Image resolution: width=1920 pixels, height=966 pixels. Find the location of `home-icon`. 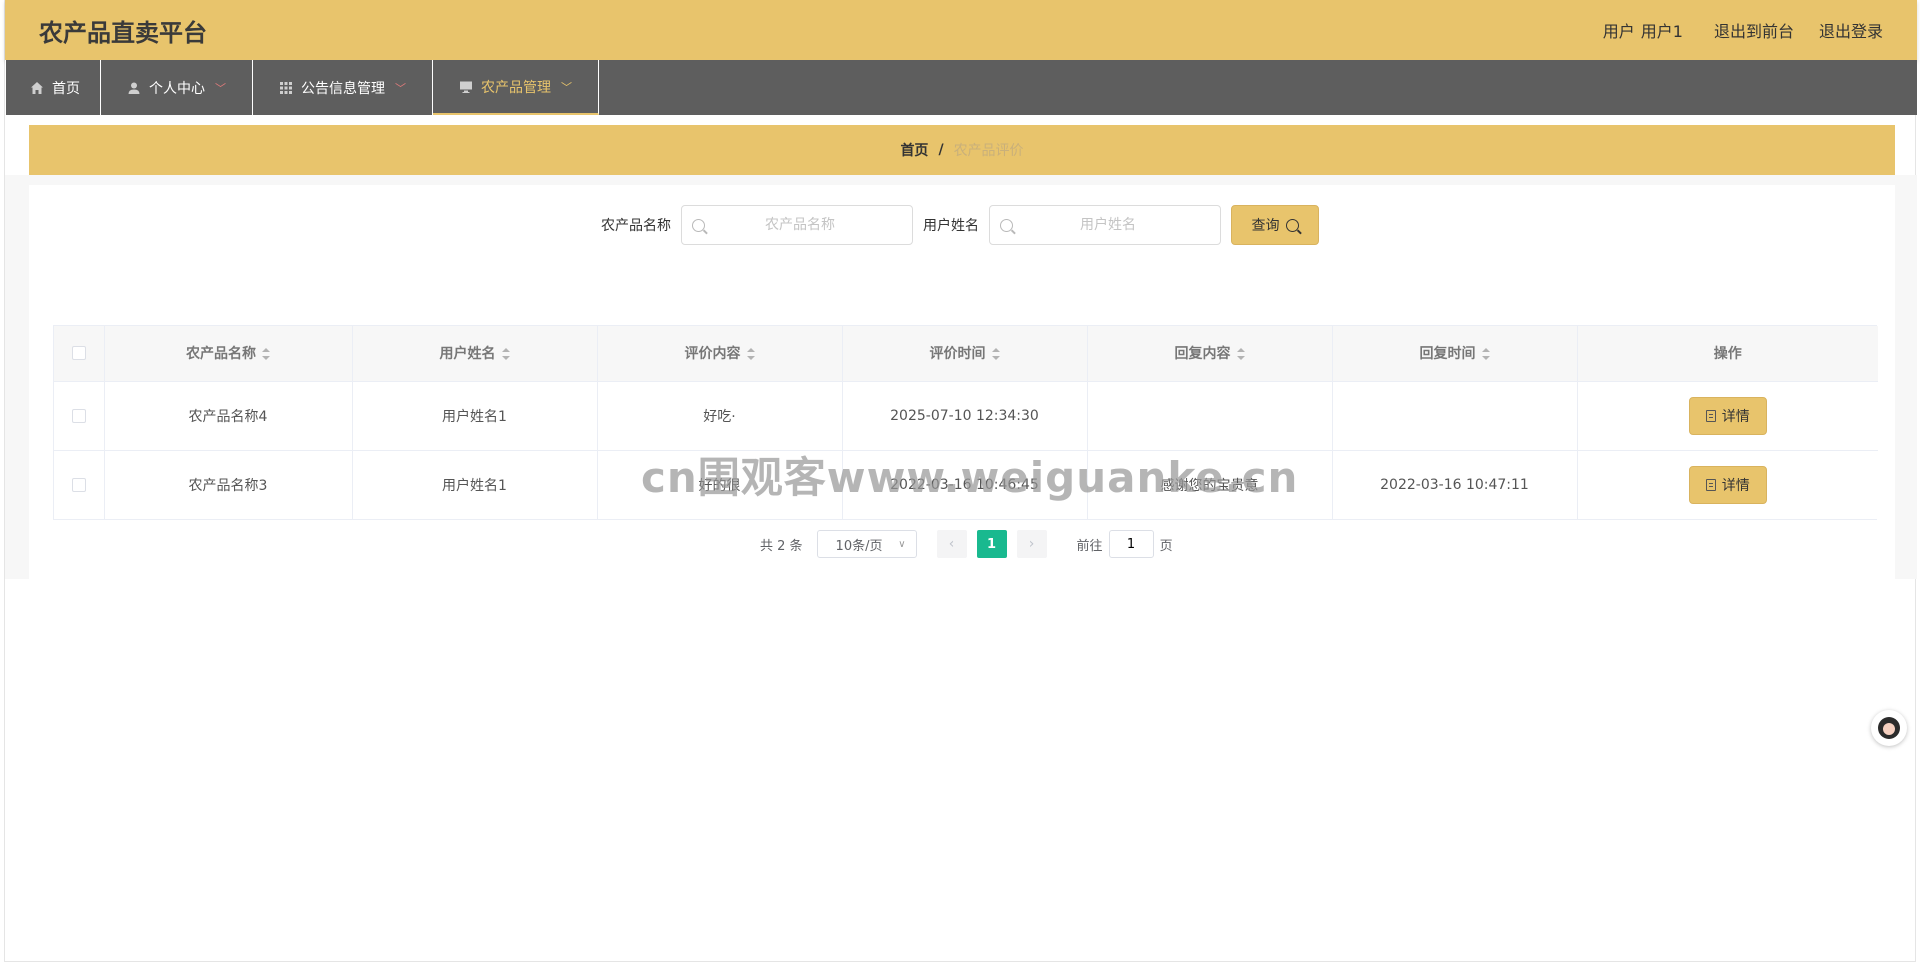

home-icon is located at coordinates (37, 87).